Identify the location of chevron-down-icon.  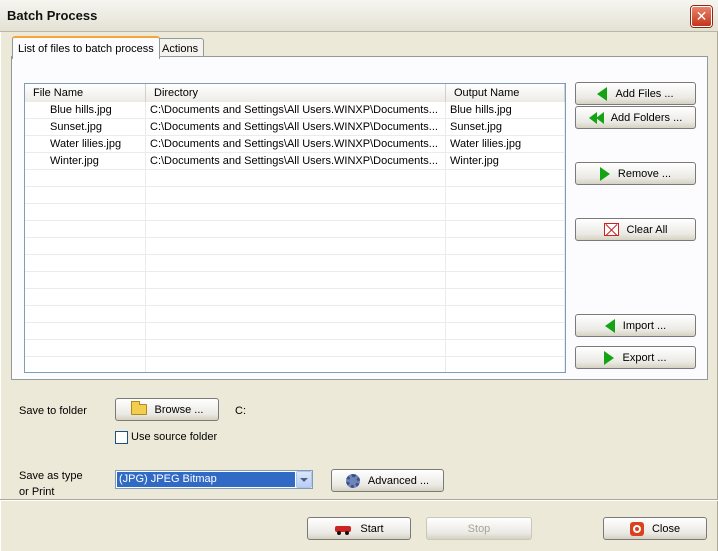
(304, 479).